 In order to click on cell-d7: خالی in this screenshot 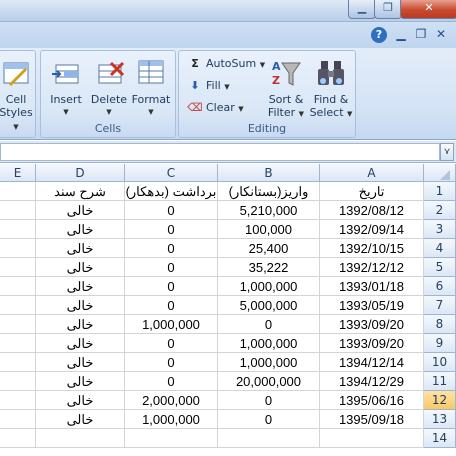, I will do `click(80, 305)`.